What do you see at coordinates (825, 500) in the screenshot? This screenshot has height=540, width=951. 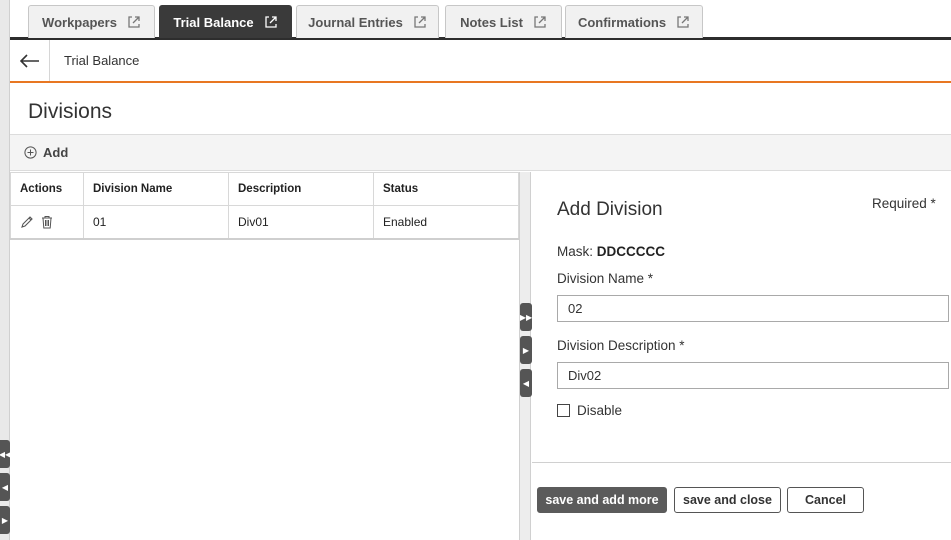 I see `cancel-button: Cancel` at bounding box center [825, 500].